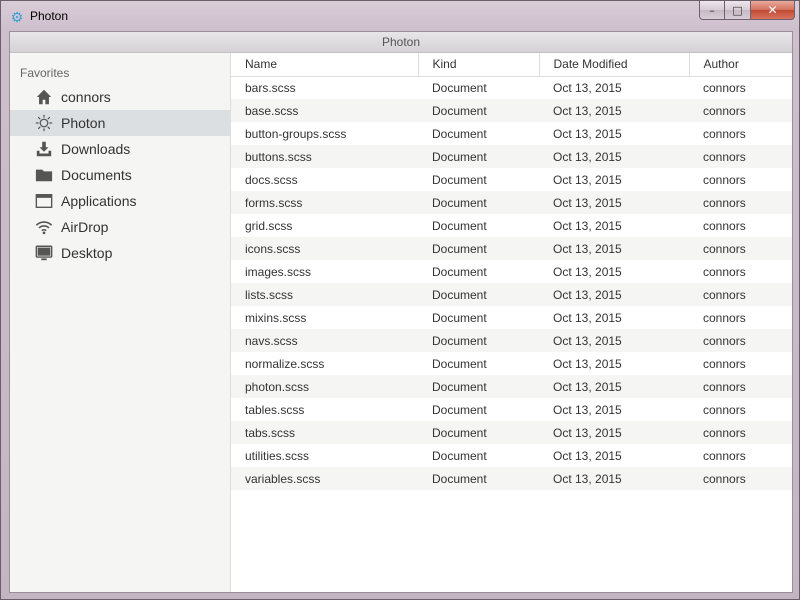 The image size is (800, 600). What do you see at coordinates (614, 65) in the screenshot?
I see `column-header-date-modified: Date Modified` at bounding box center [614, 65].